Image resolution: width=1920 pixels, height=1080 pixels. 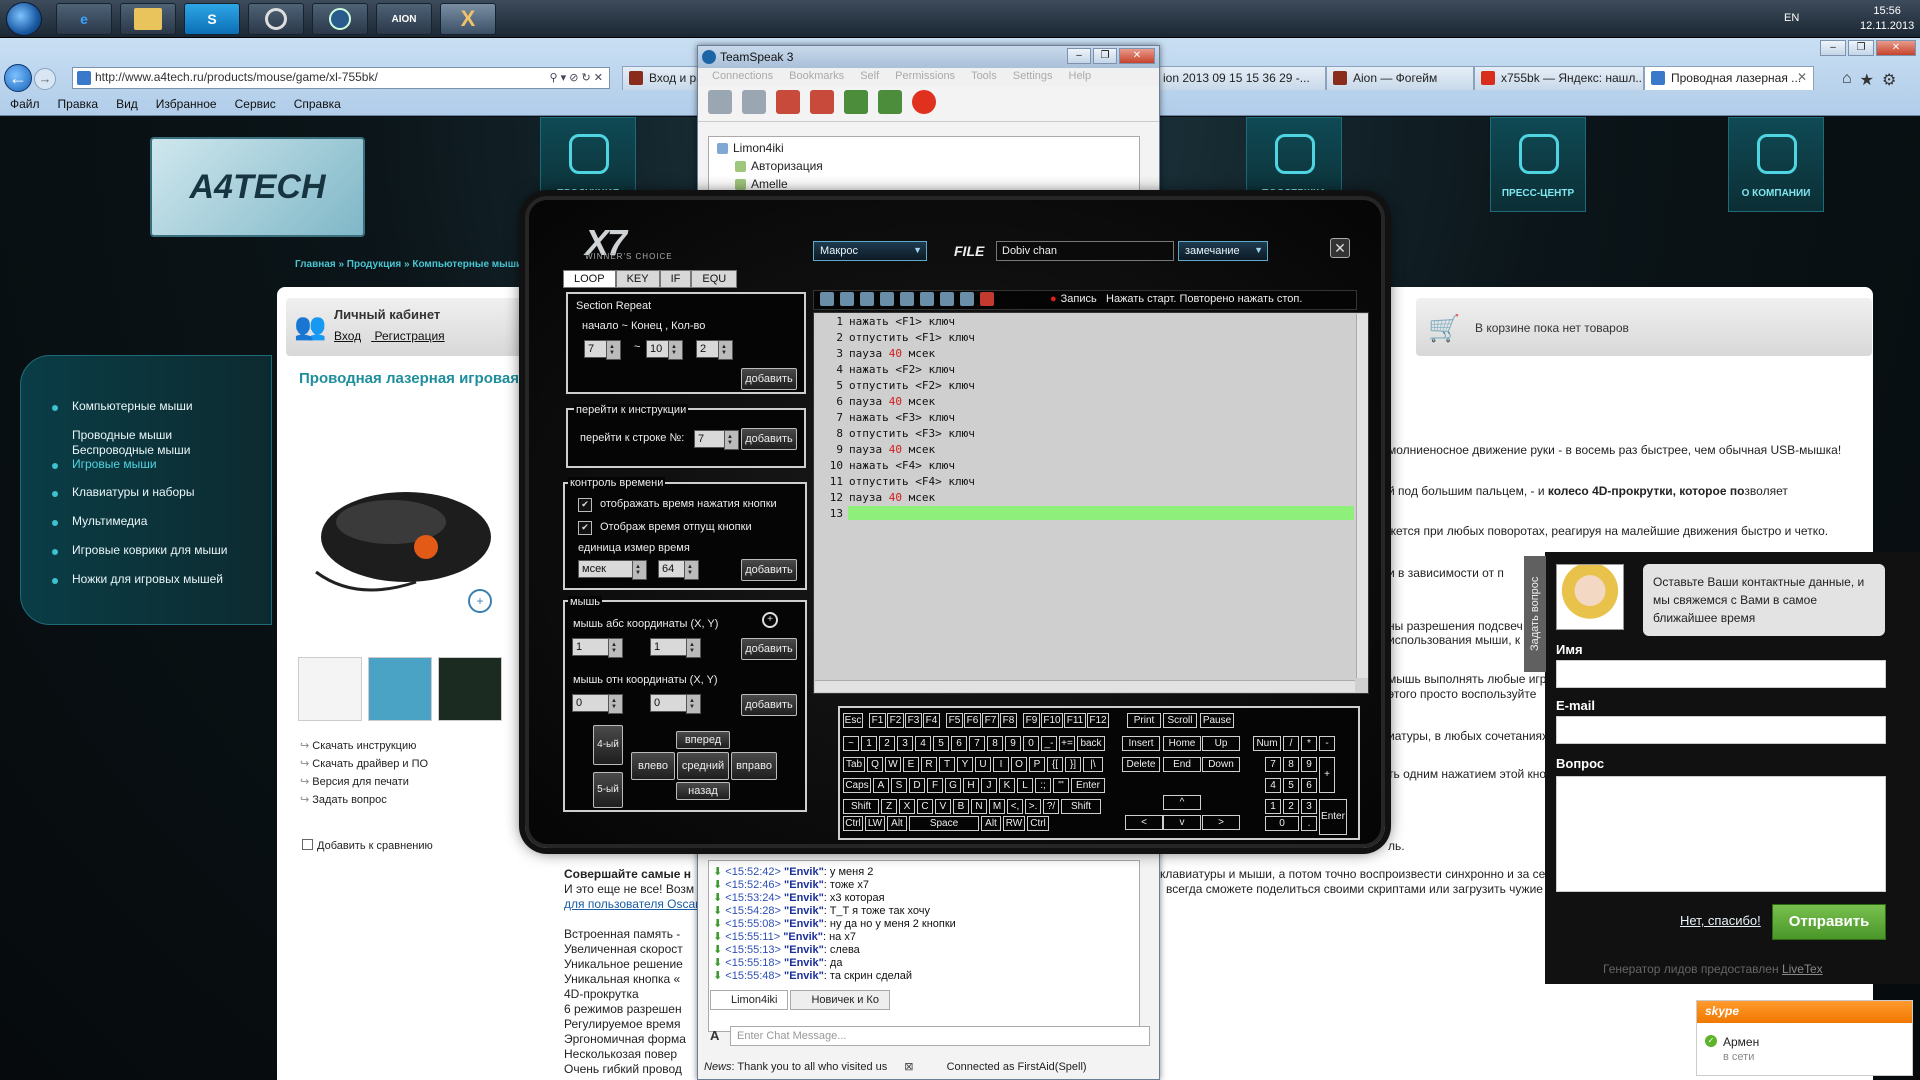 What do you see at coordinates (1141, 743) in the screenshot?
I see `key-insert: Insert` at bounding box center [1141, 743].